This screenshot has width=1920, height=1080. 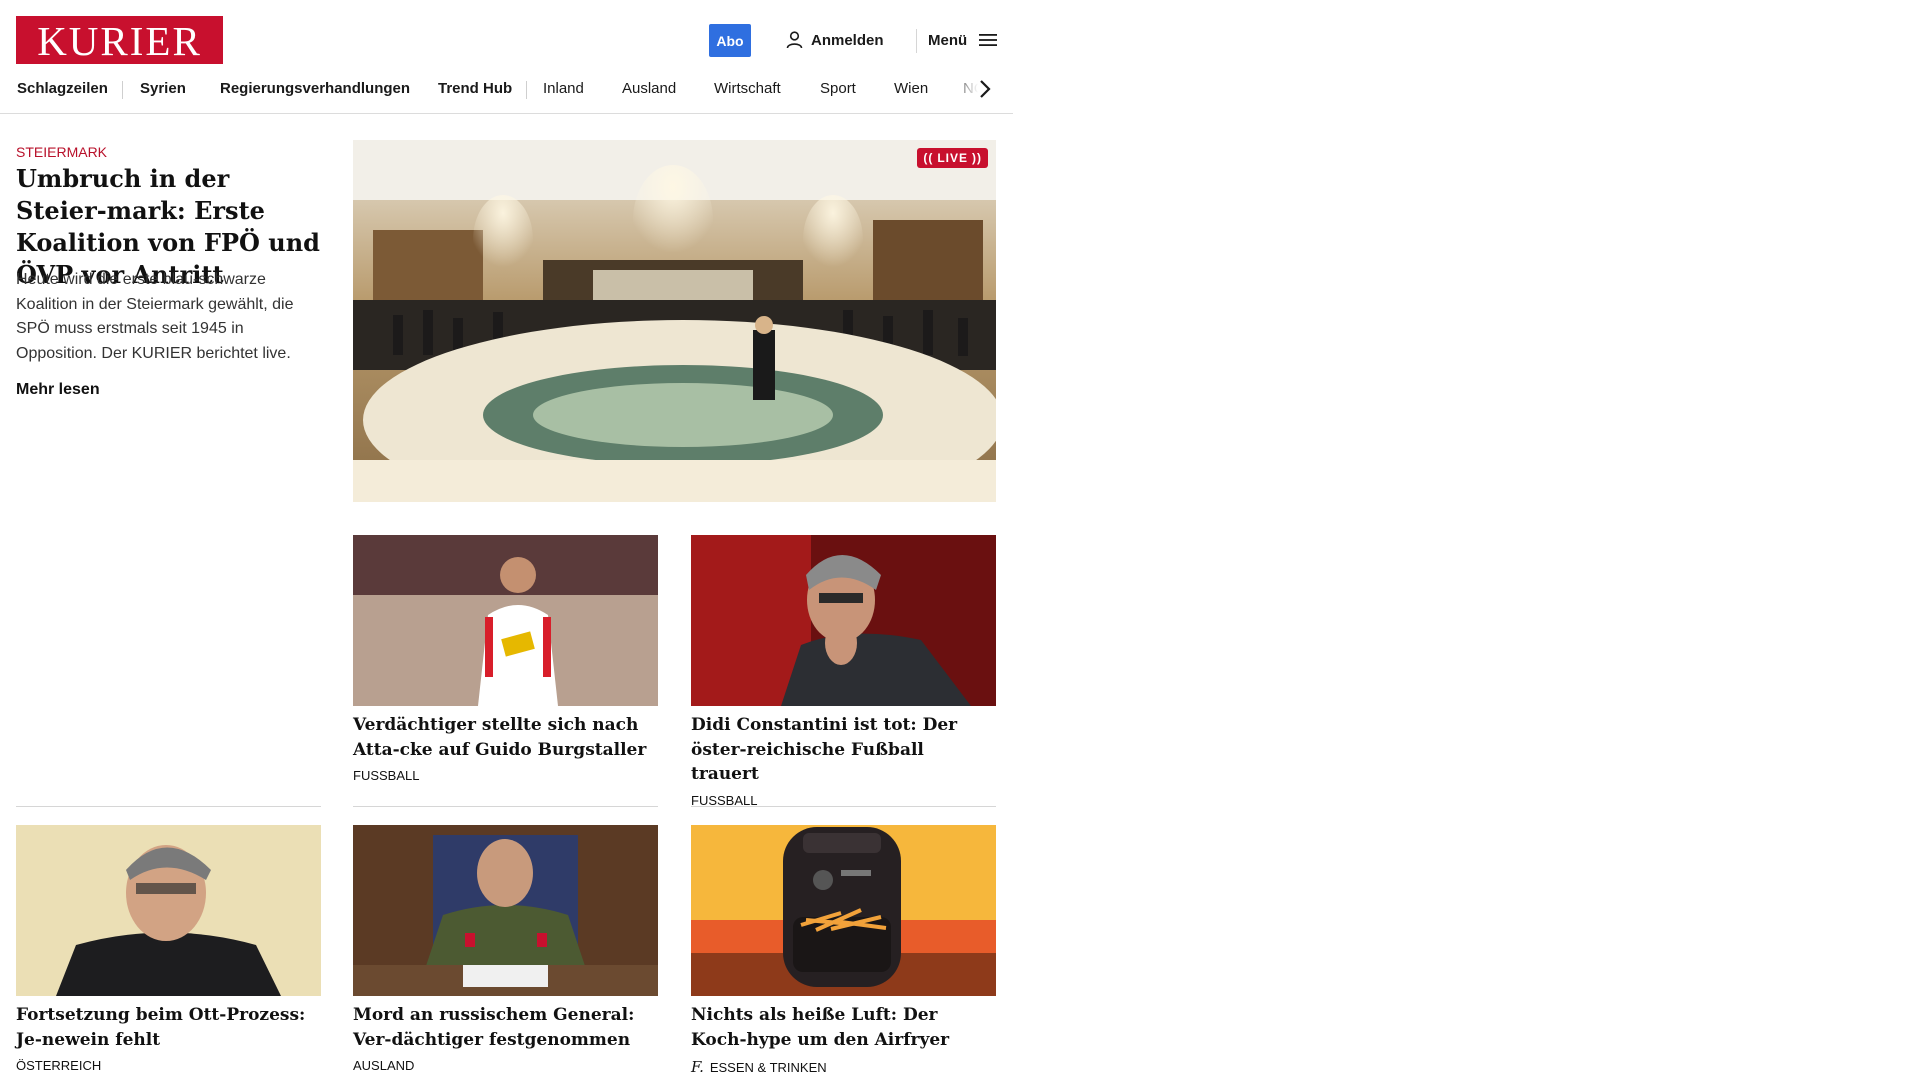 I want to click on live-label: LIVE, so click(x=952, y=158).